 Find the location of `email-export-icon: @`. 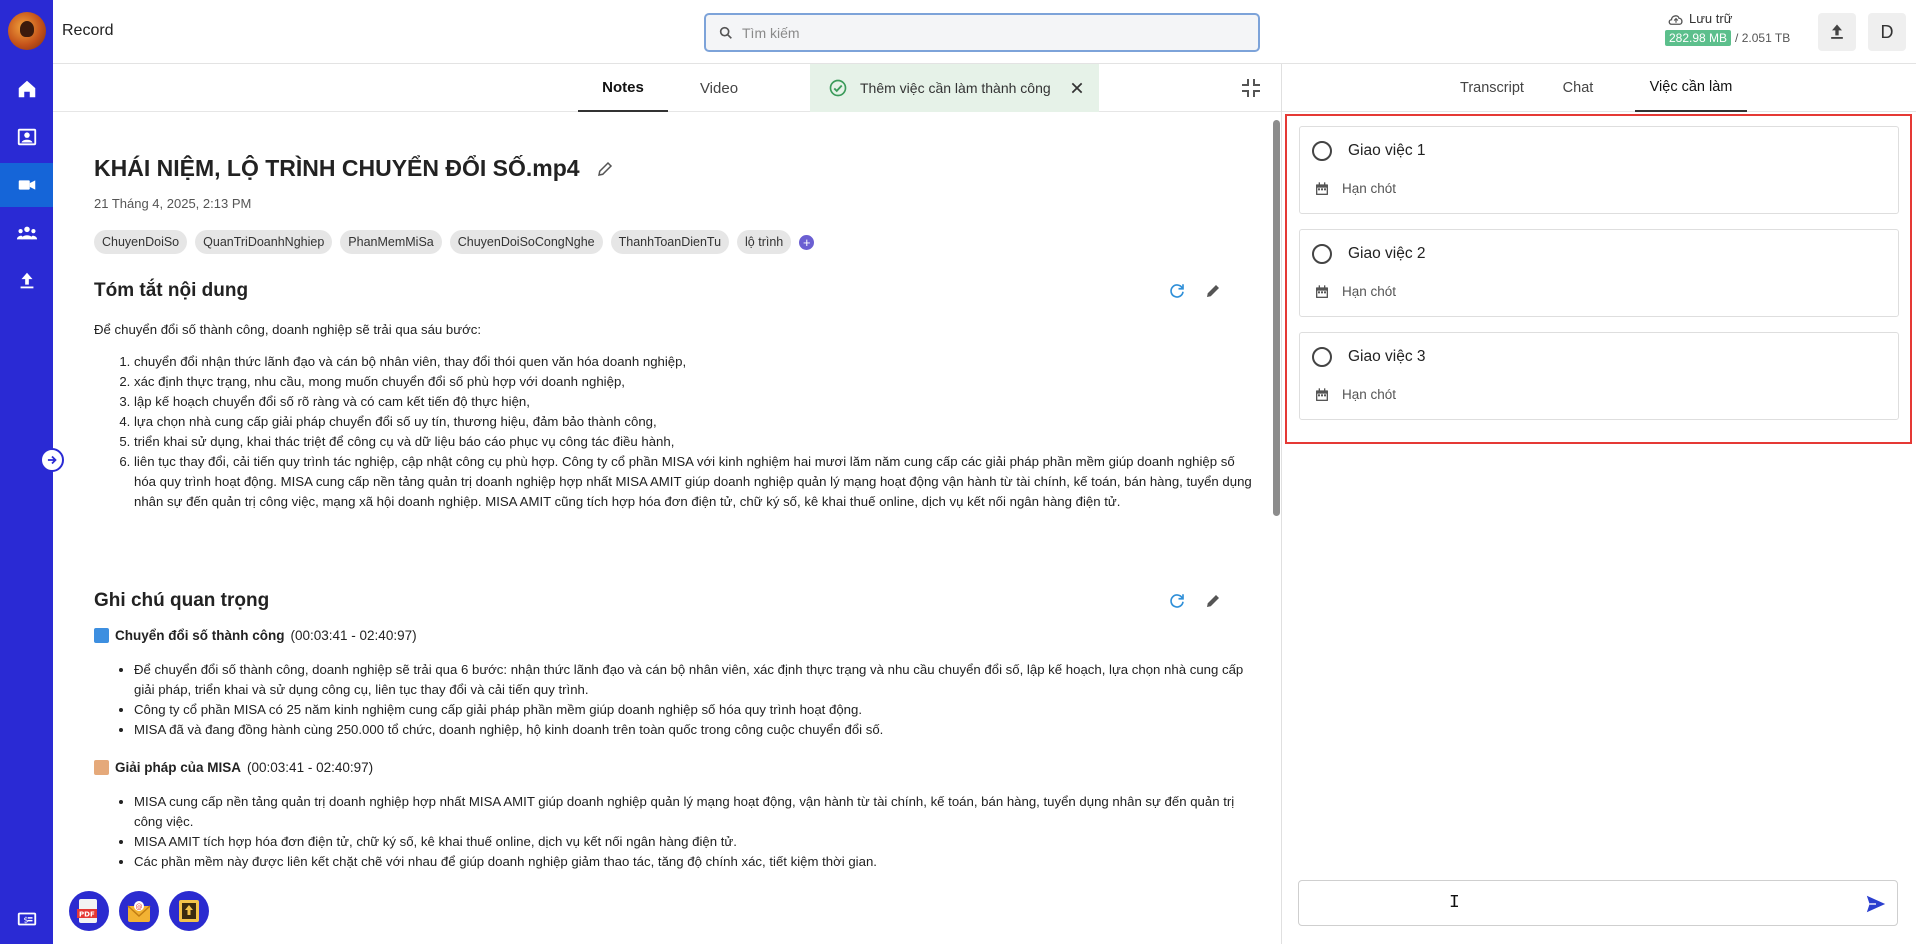

email-export-icon: @ is located at coordinates (139, 911).